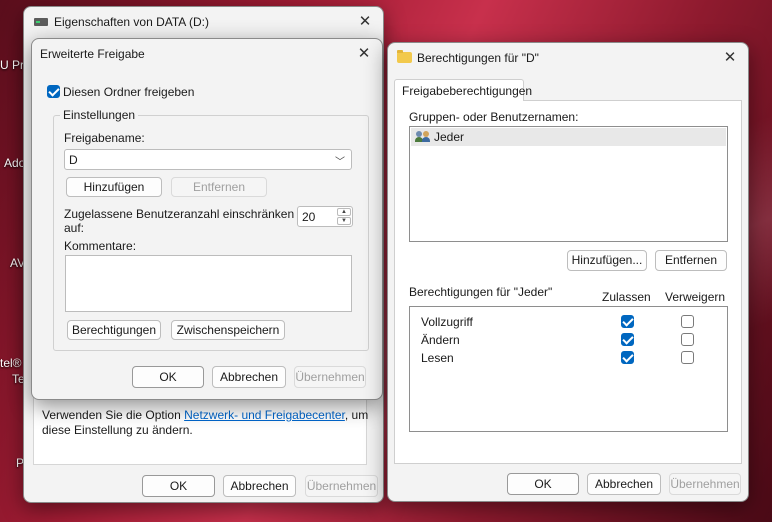 The width and height of the screenshot is (772, 522). I want to click on title-bar: Eigenschaften von DATA (D:) ✕, so click(203, 22).